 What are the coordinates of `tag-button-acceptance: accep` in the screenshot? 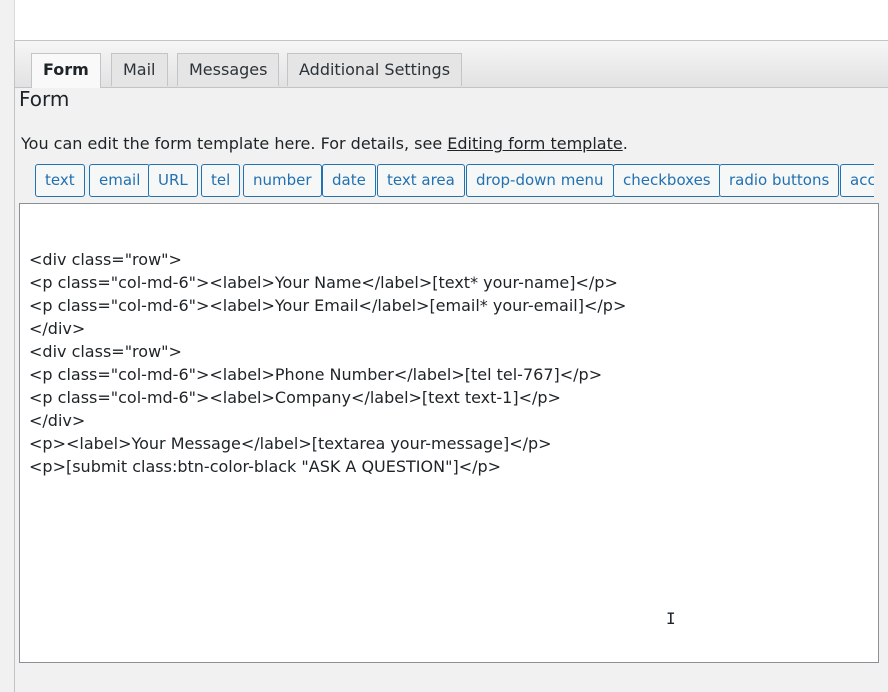 It's located at (857, 180).